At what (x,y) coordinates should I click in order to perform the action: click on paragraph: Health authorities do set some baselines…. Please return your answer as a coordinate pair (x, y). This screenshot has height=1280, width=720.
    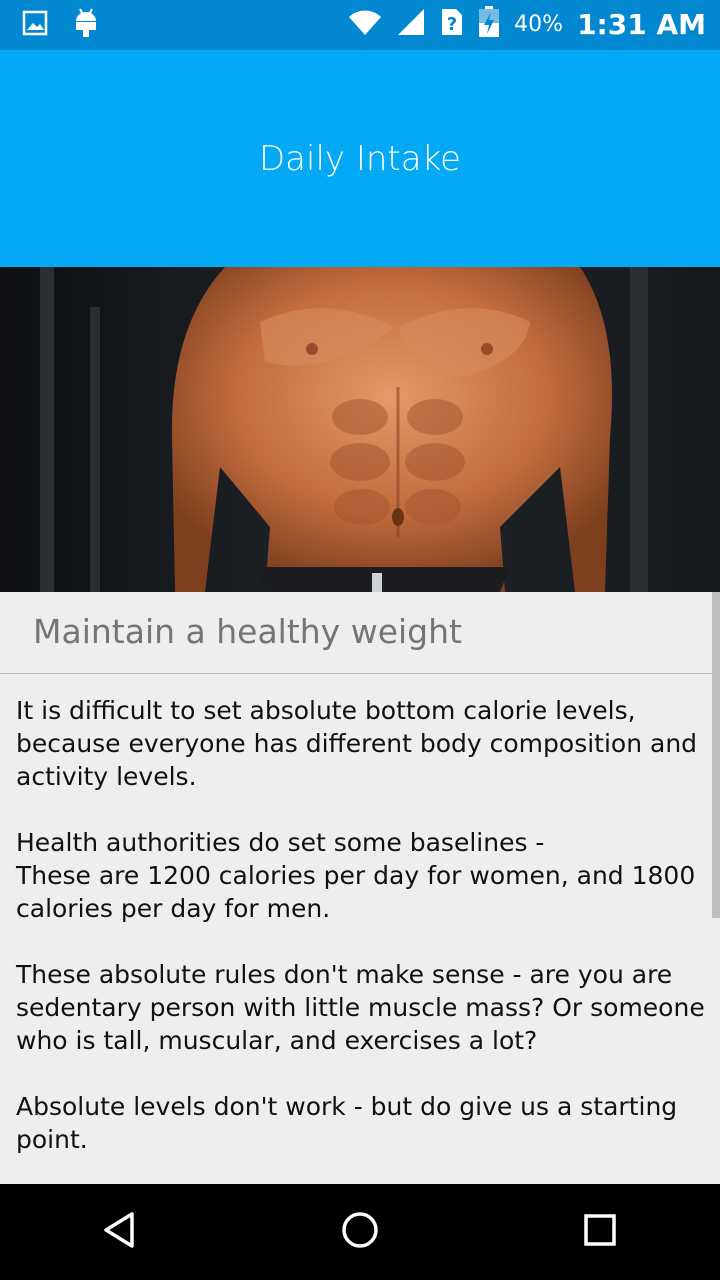
    Looking at the image, I should click on (280, 842).